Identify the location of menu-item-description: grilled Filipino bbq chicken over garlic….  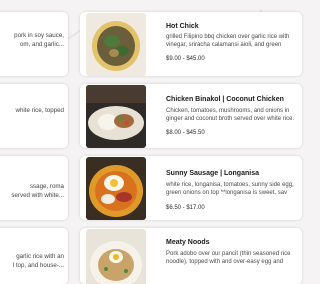
(228, 41).